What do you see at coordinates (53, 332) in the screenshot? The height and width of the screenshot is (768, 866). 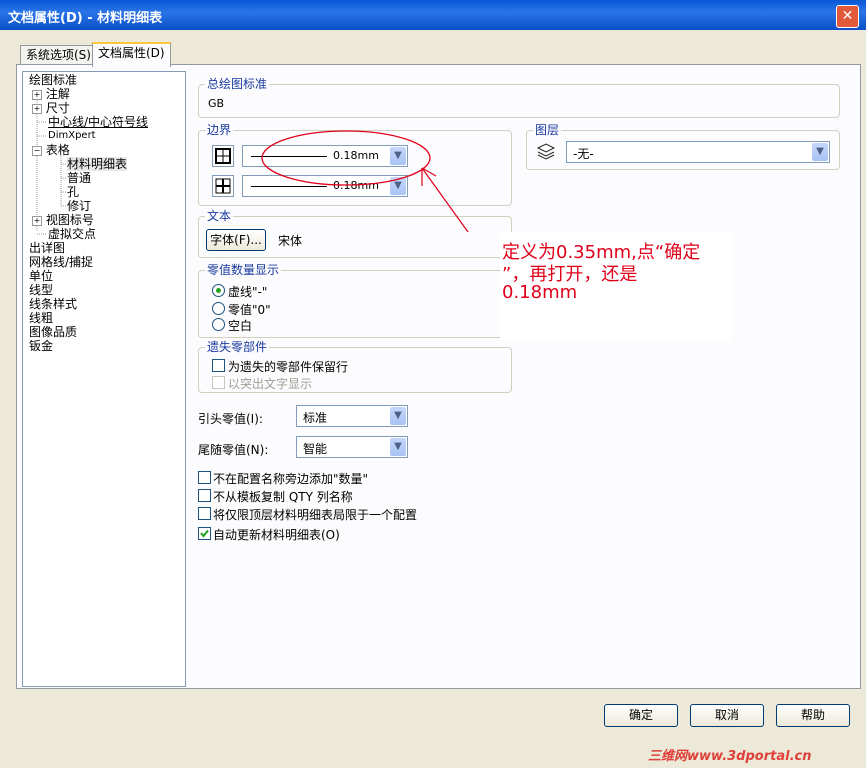 I see `tree-item-image-quality: 图像品质` at bounding box center [53, 332].